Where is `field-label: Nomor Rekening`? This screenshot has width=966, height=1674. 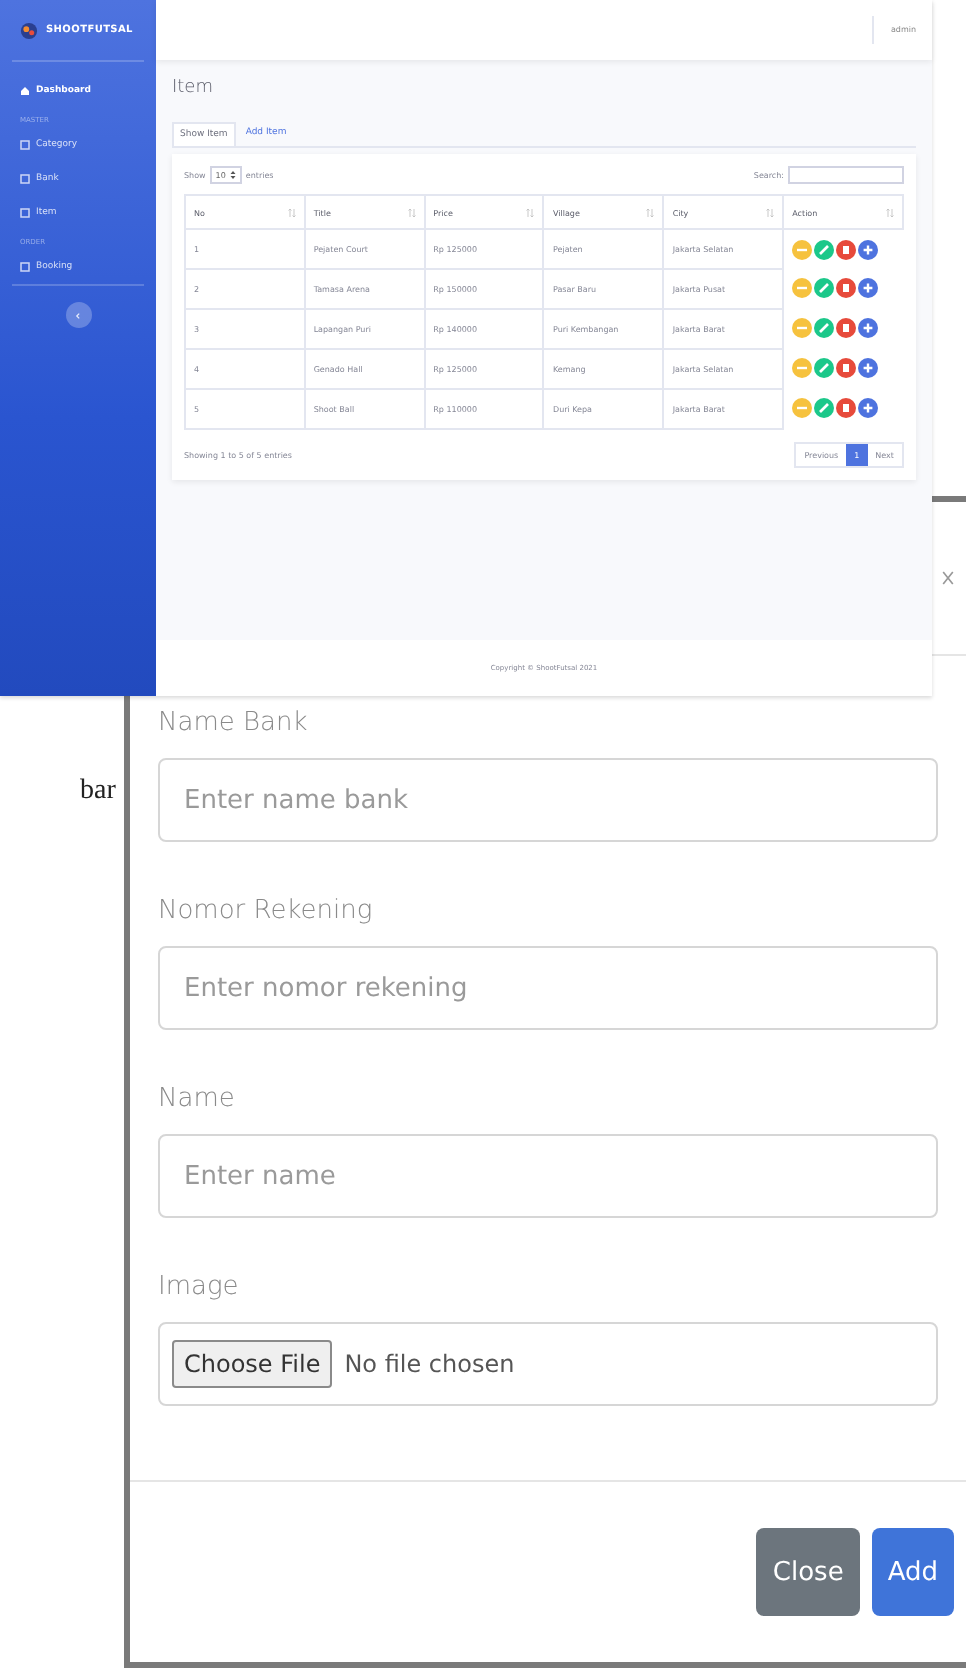
field-label: Nomor Rekening is located at coordinates (266, 911).